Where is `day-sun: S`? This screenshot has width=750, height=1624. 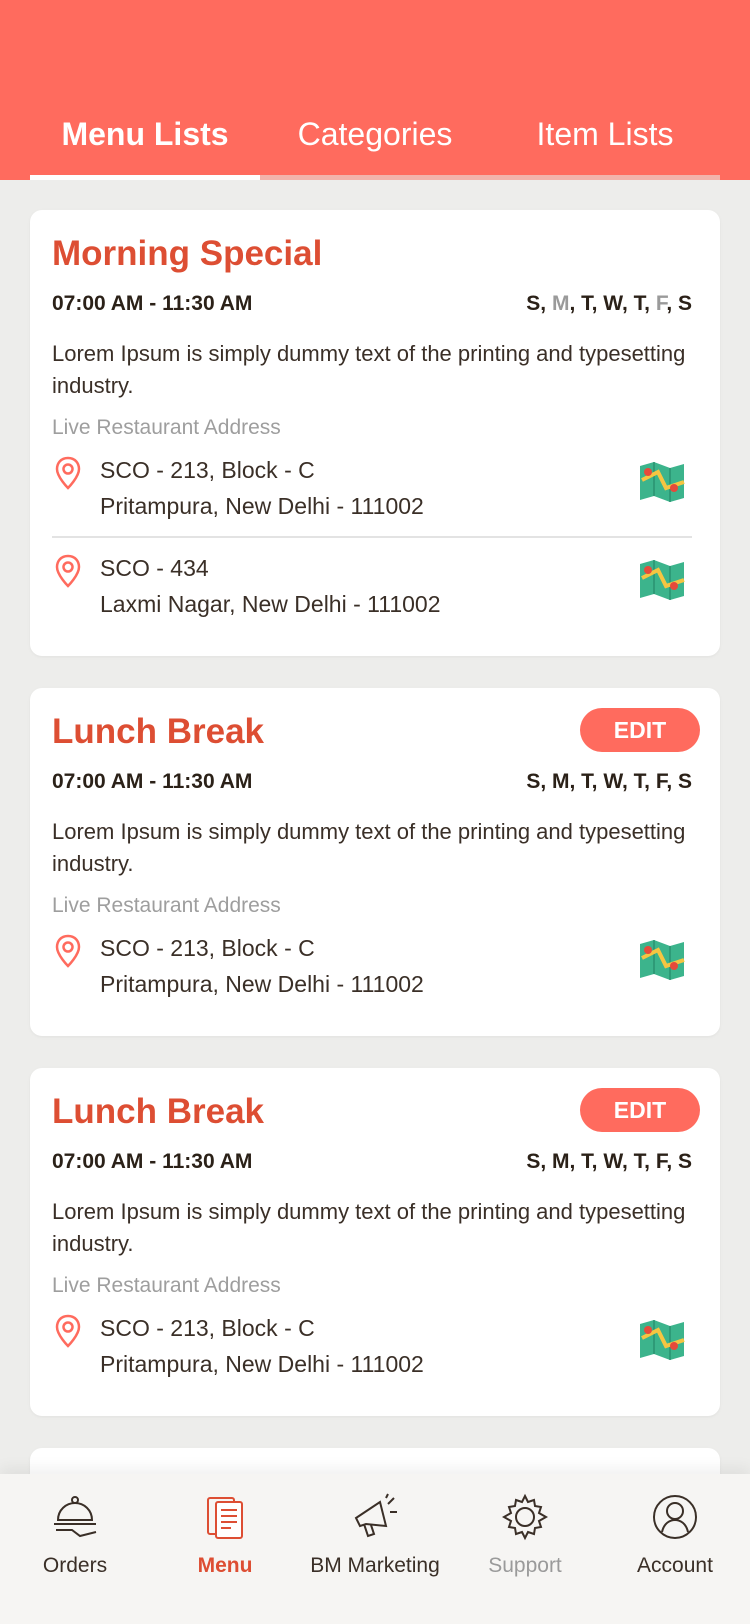
day-sun: S is located at coordinates (533, 303).